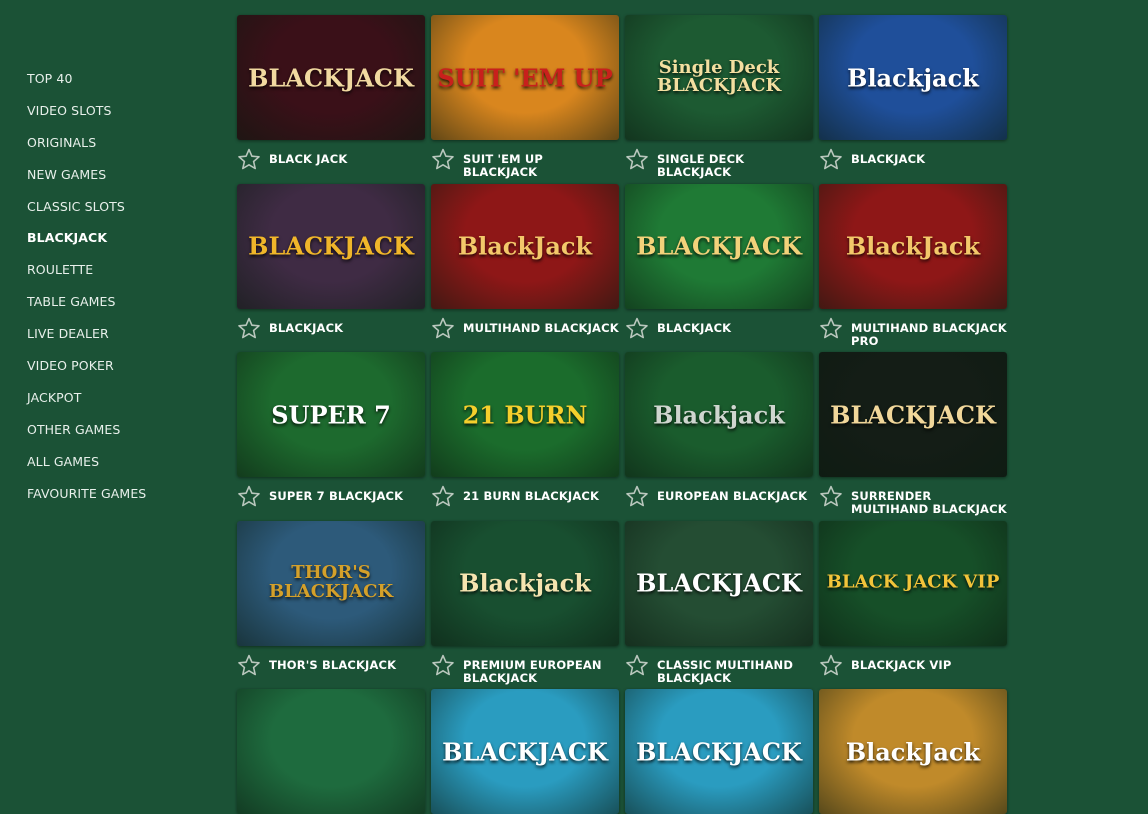 This screenshot has height=814, width=1148. I want to click on sidebar-item-favourite-games: FAVOURITE GAMES, so click(117, 501).